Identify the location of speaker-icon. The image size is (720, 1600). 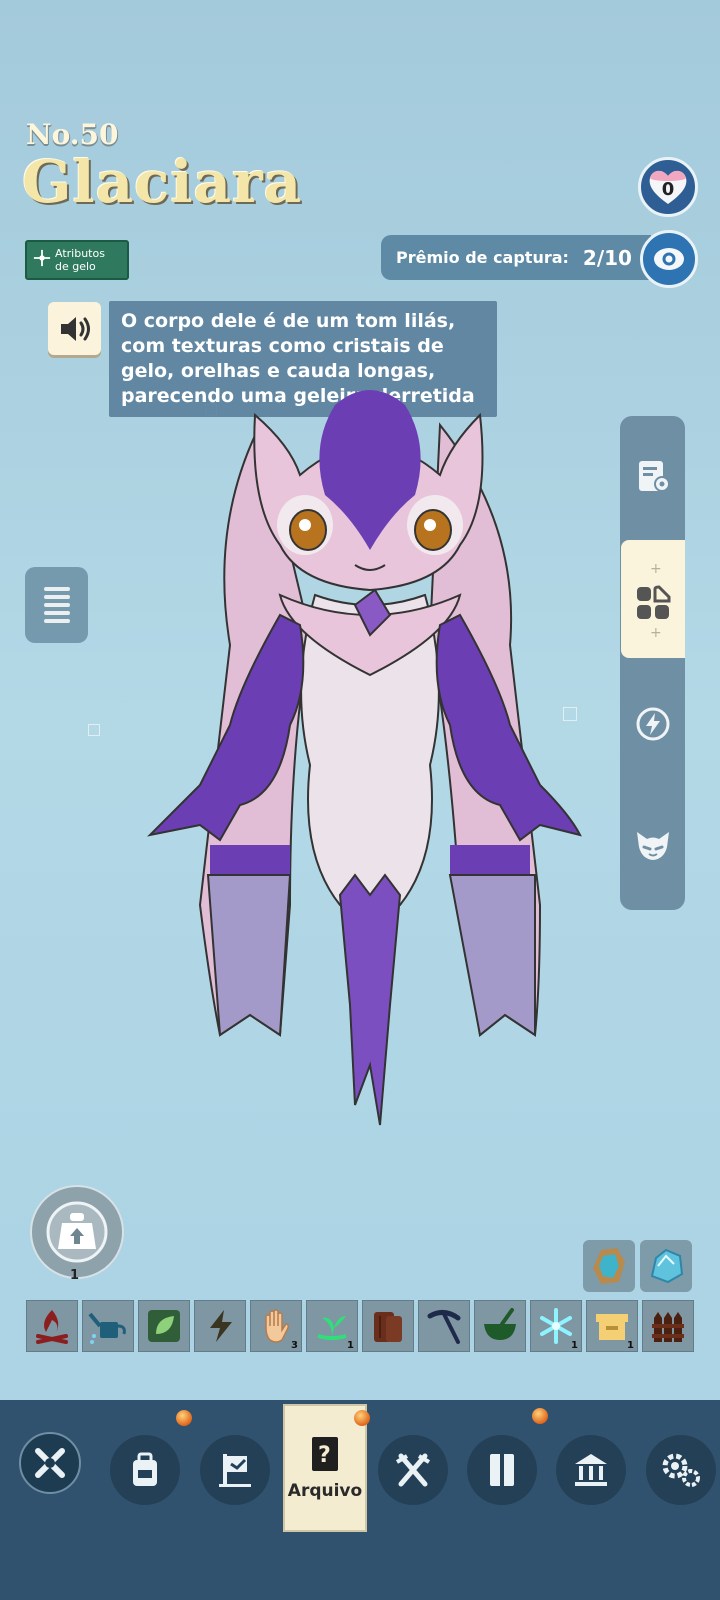
(75, 328).